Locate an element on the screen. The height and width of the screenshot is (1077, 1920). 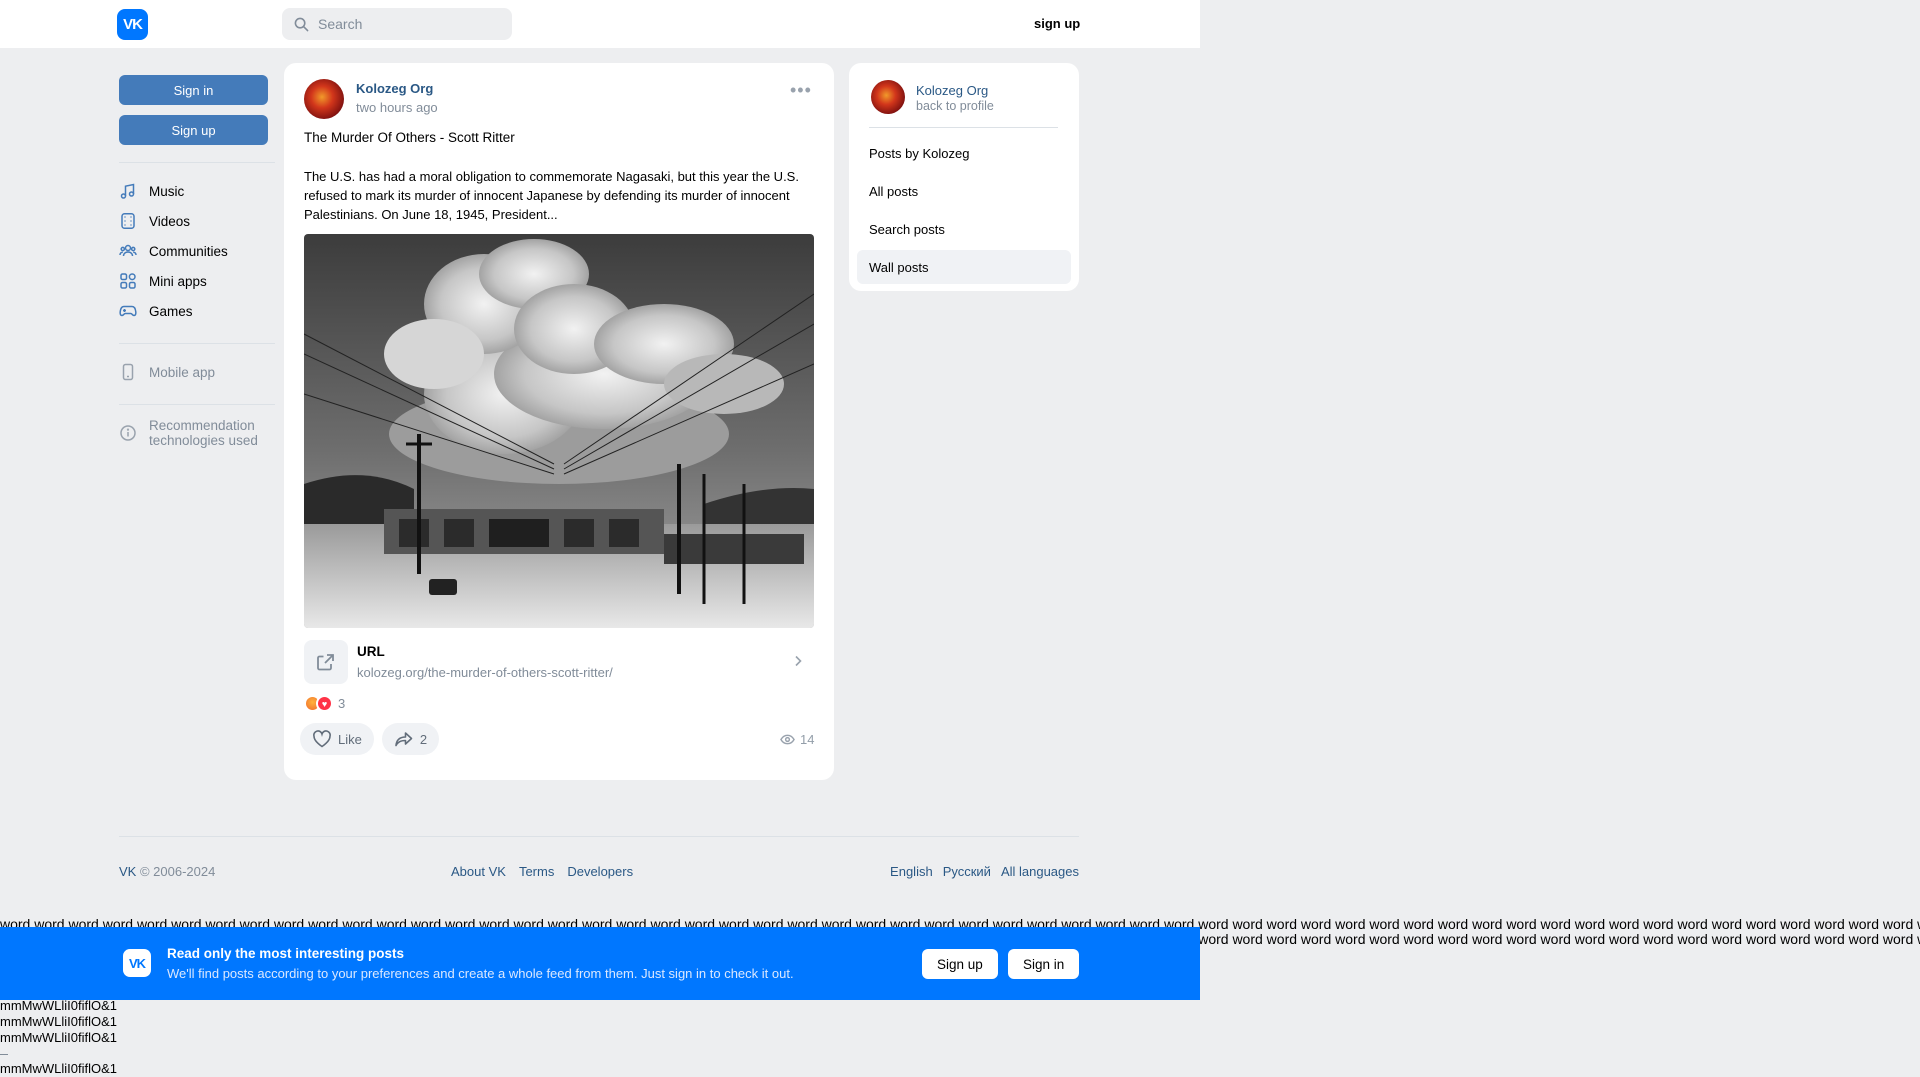
footer-languages: English Русский All languages is located at coordinates (984, 871).